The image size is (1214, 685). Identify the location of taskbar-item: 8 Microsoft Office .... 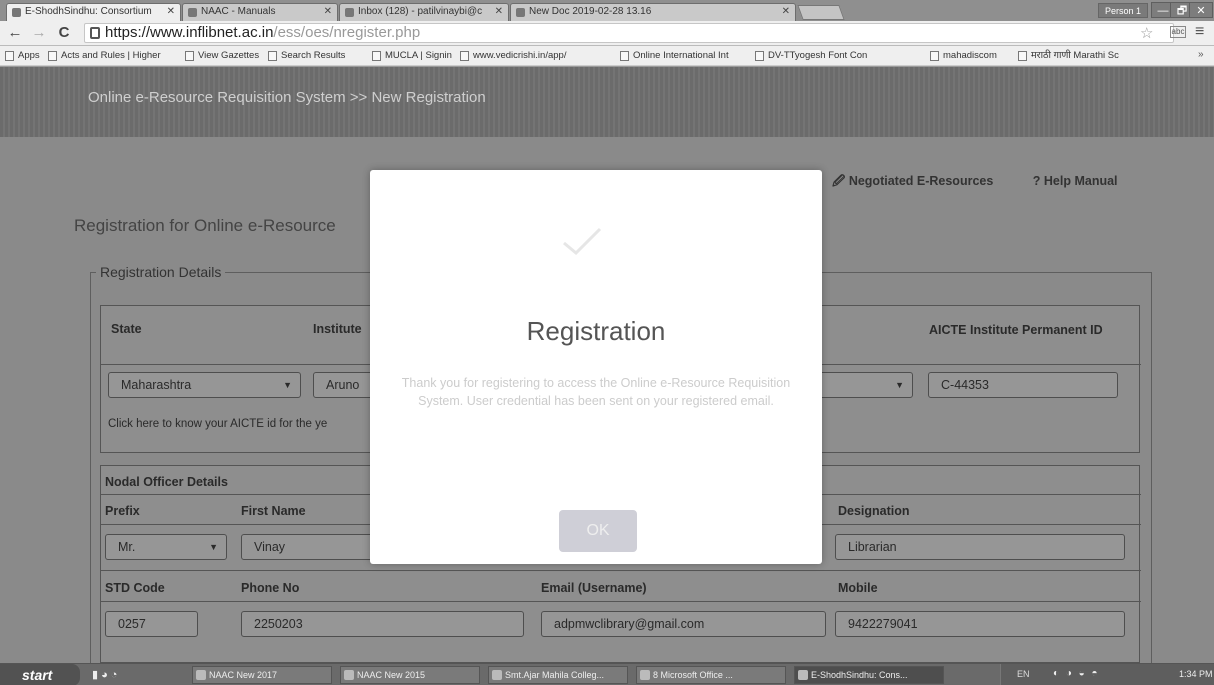
(711, 675).